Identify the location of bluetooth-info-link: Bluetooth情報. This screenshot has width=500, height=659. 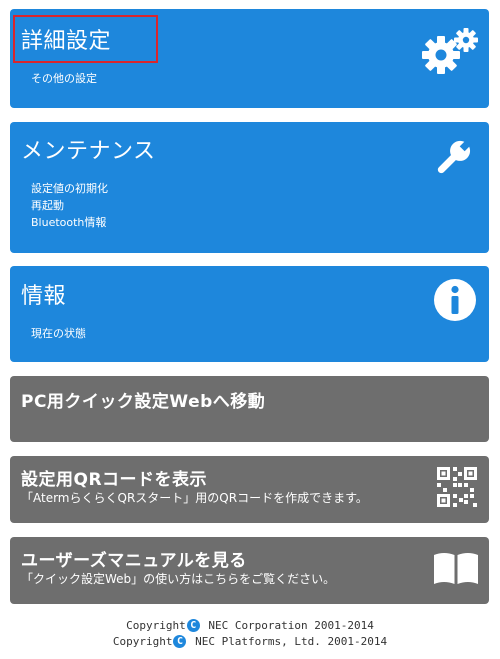
(69, 222).